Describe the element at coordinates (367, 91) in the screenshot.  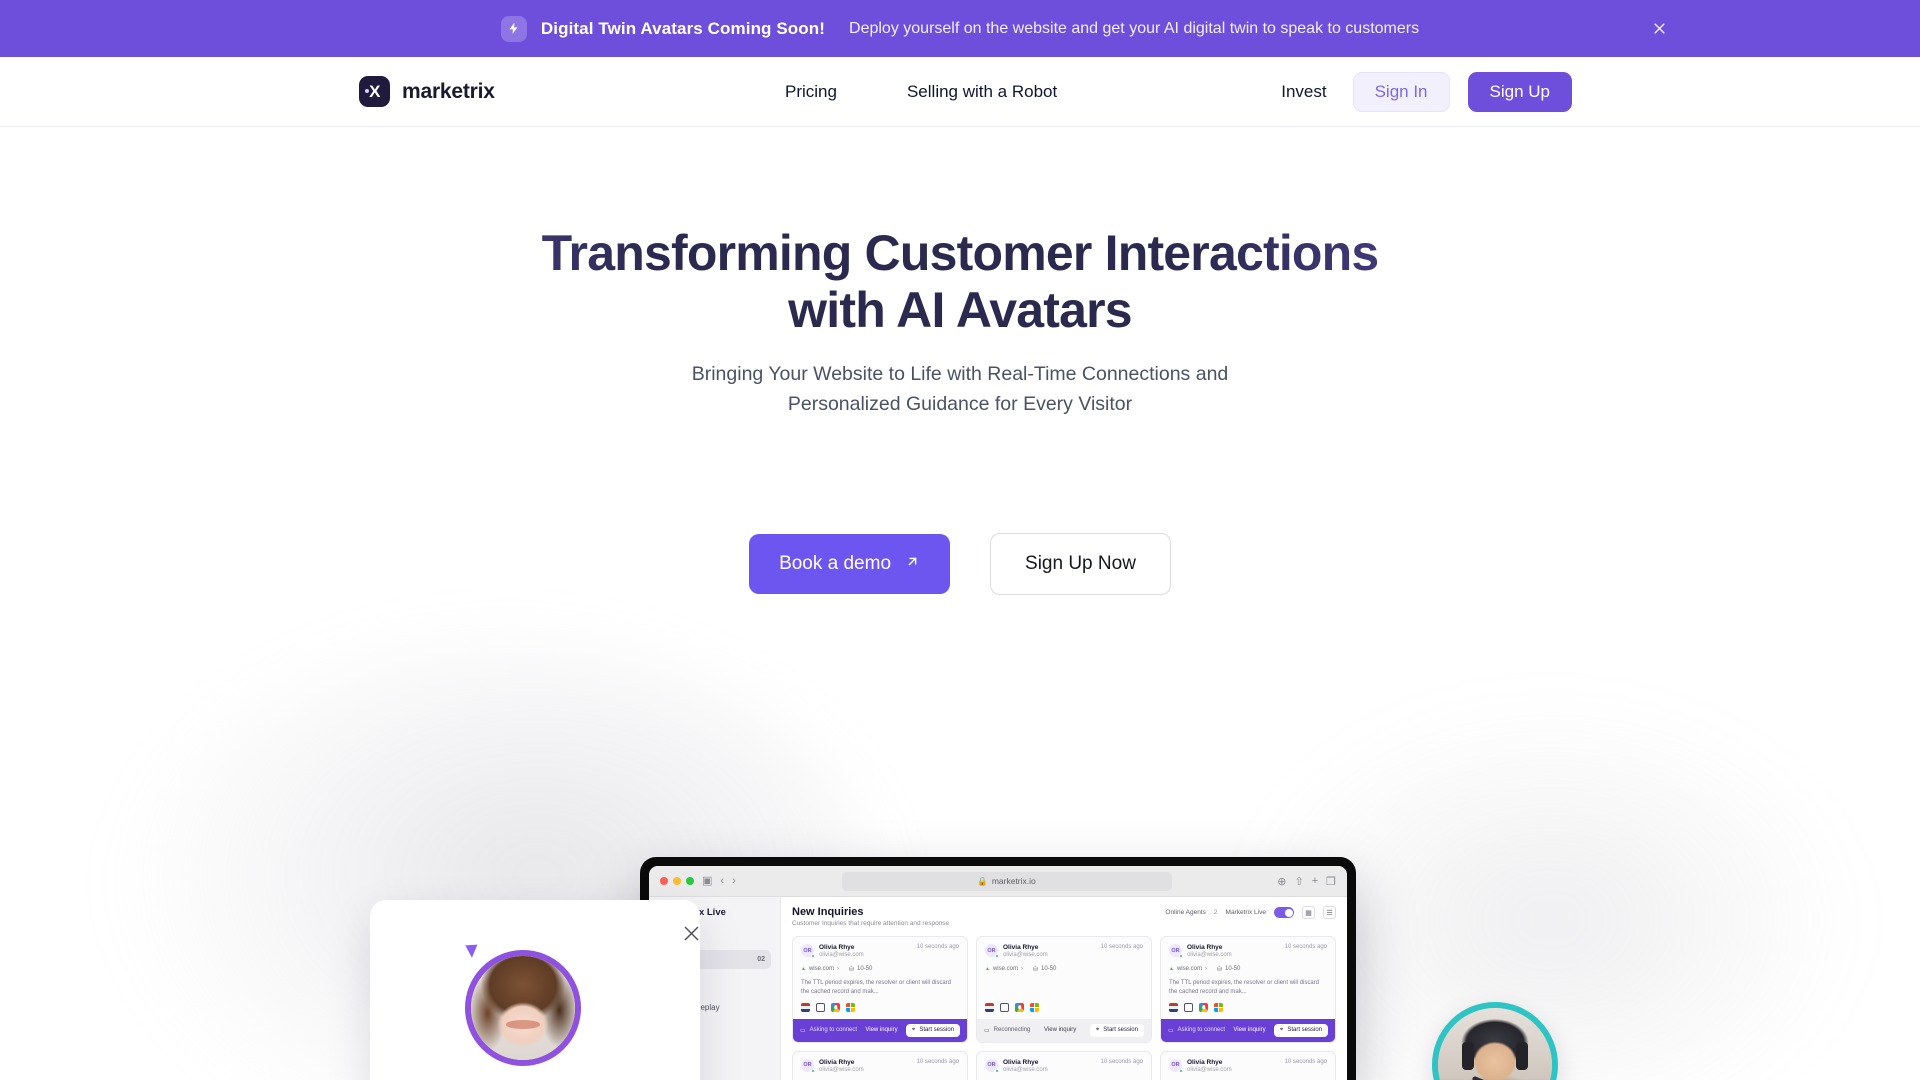
I see `logo-dot` at that location.